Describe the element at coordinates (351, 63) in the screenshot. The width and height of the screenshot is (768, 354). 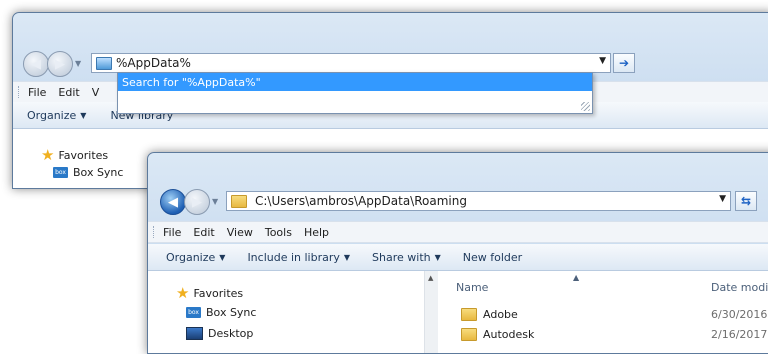
I see `address-bar: %AppData% ▼` at that location.